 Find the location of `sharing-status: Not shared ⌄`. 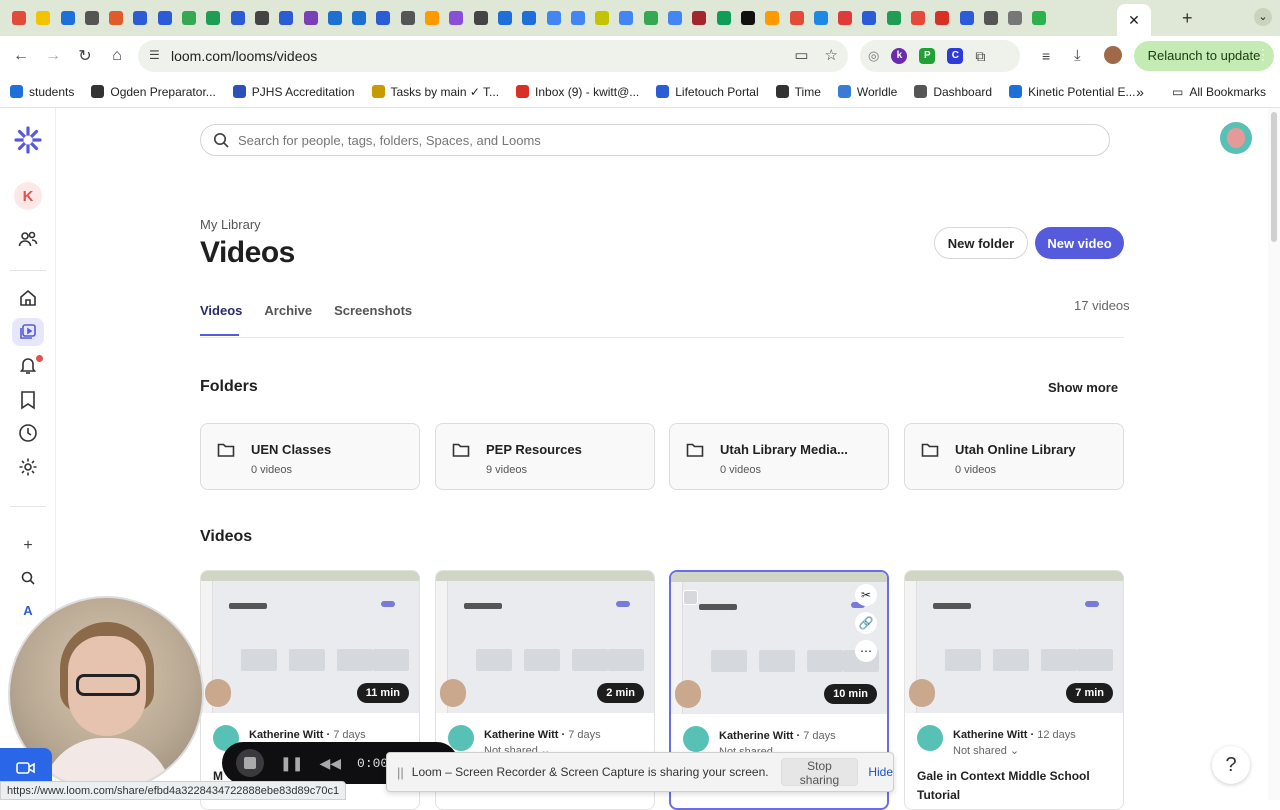

sharing-status: Not shared ⌄ is located at coordinates (986, 750).